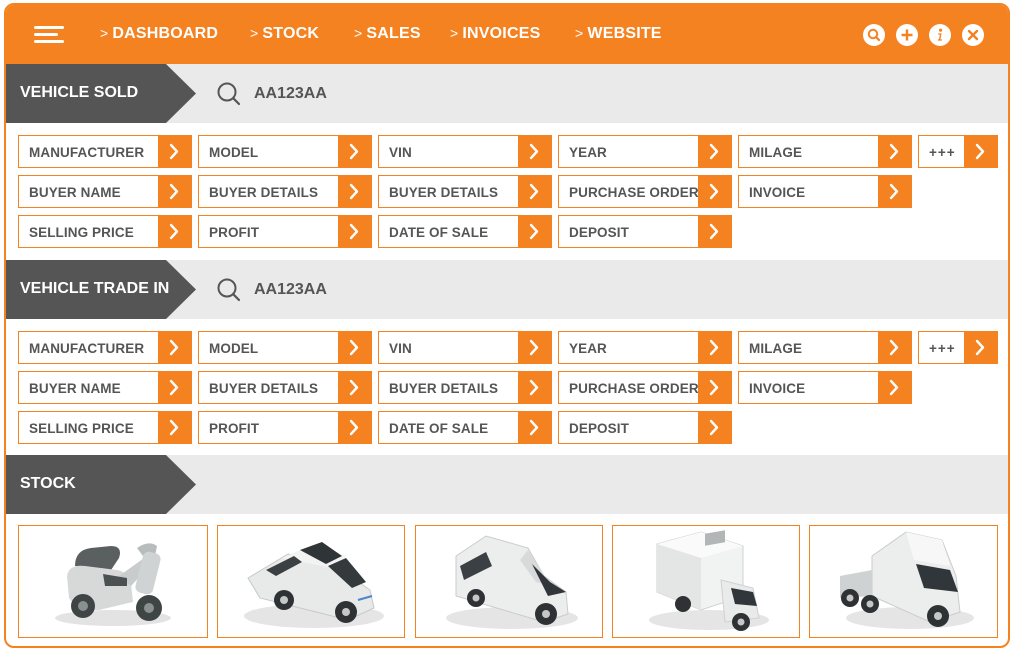  I want to click on nav-website-label: WEBSITE, so click(624, 33).